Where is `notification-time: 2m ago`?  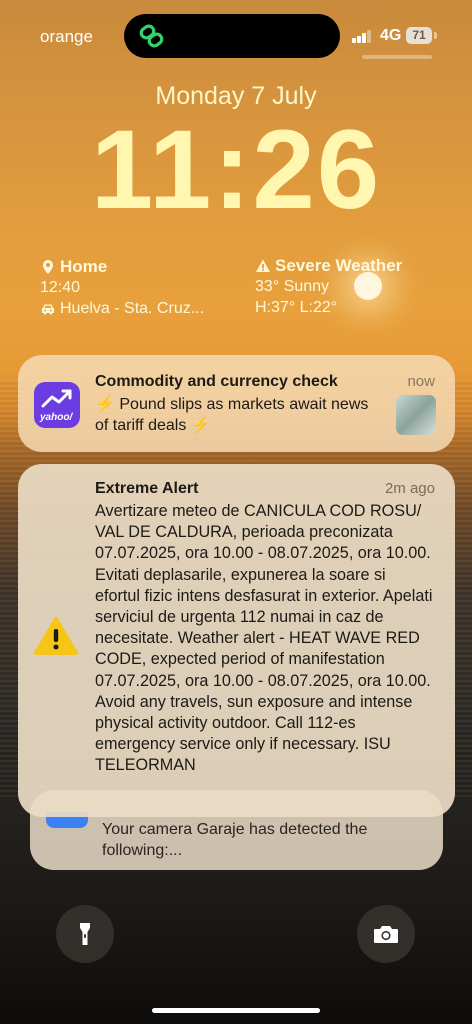
notification-time: 2m ago is located at coordinates (409, 488).